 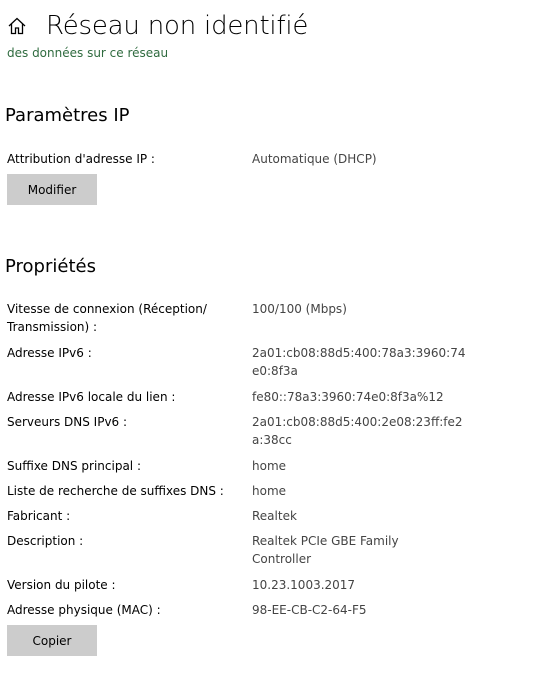 I want to click on property-value: 2a01:cb08:88d5:400:78a3:3960:74e0:8f3a, so click(x=359, y=362).